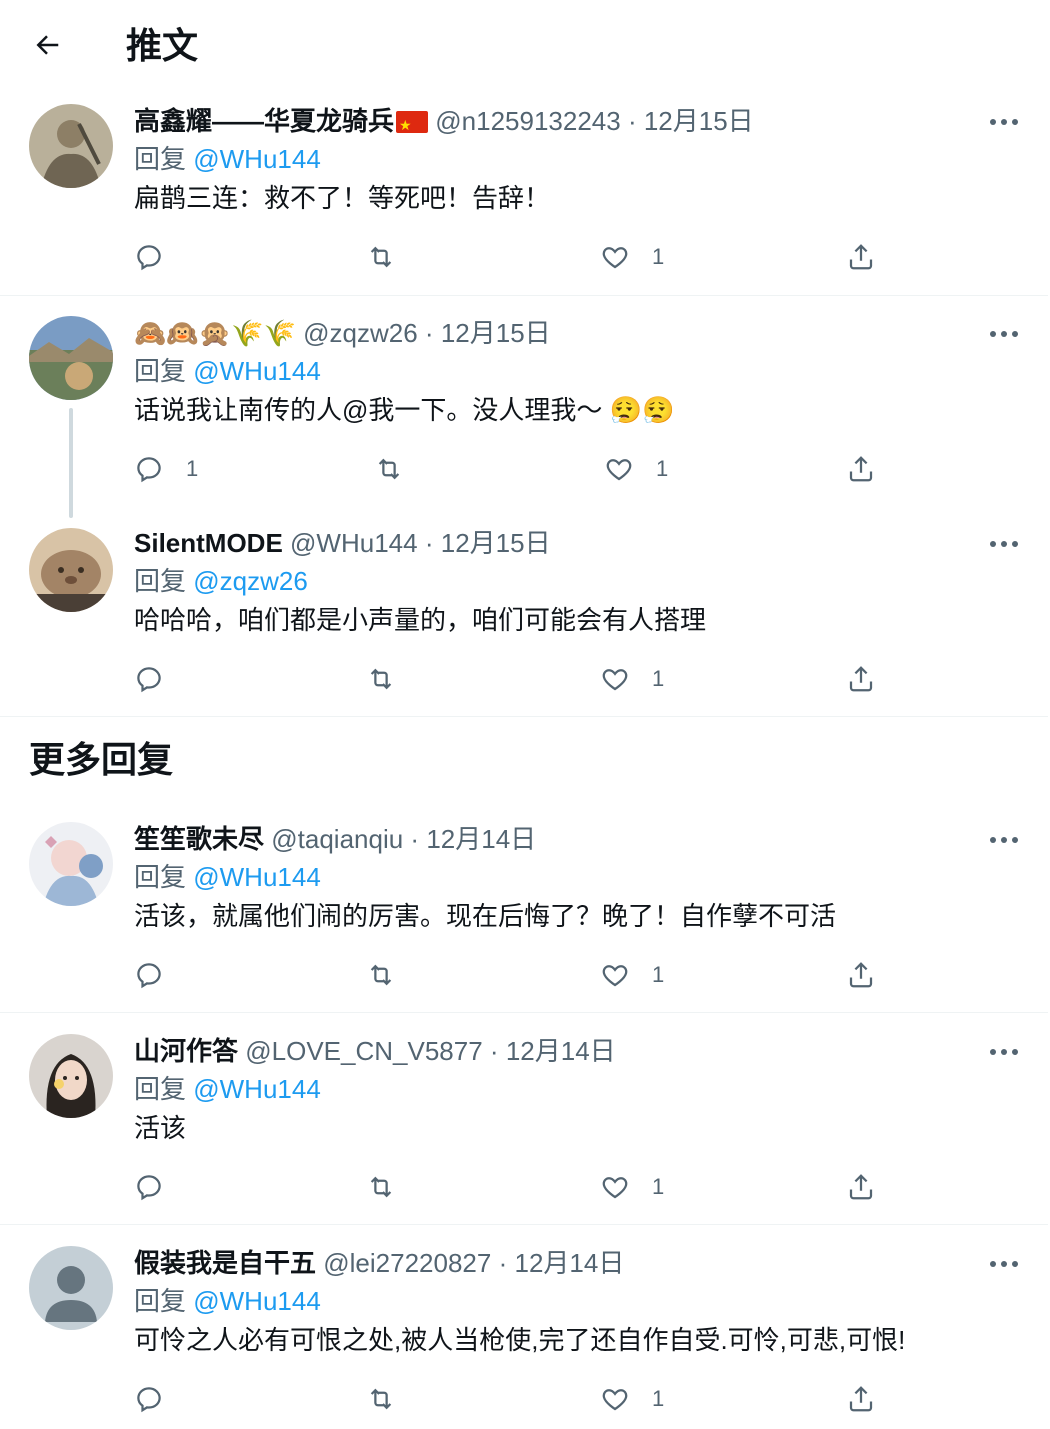  What do you see at coordinates (186, 1051) in the screenshot?
I see `display-name: 山河作答` at bounding box center [186, 1051].